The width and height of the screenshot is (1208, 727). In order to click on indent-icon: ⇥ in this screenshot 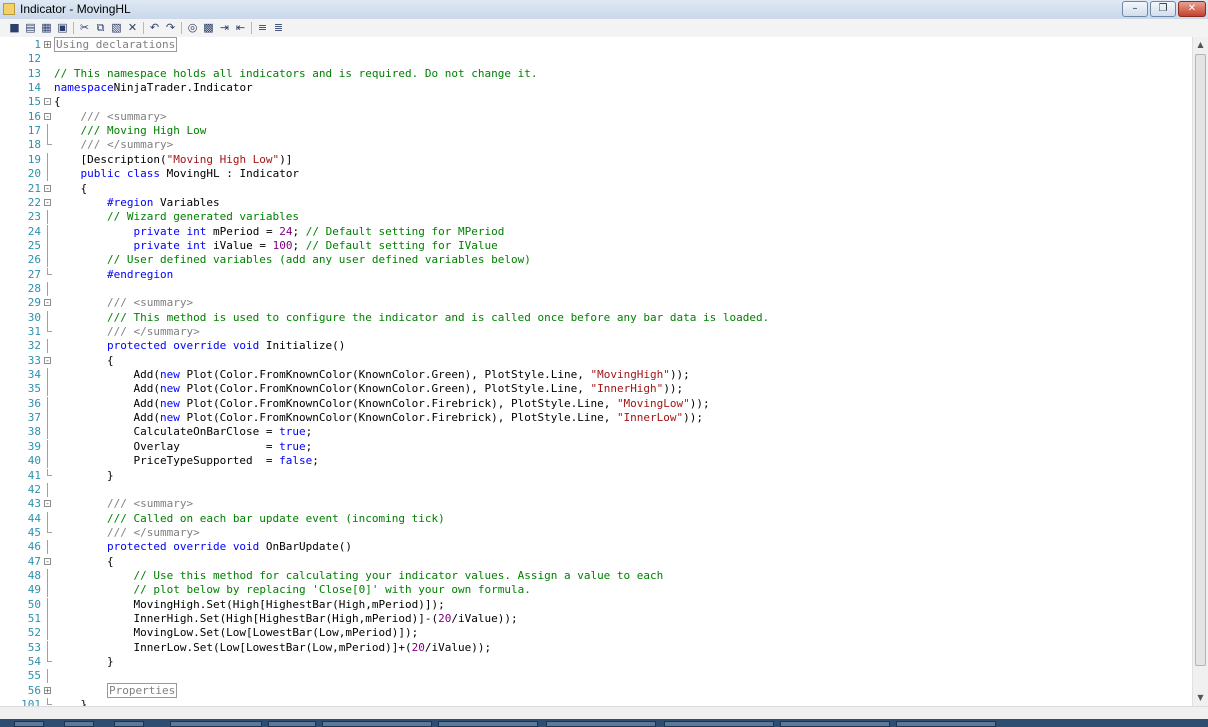, I will do `click(224, 27)`.